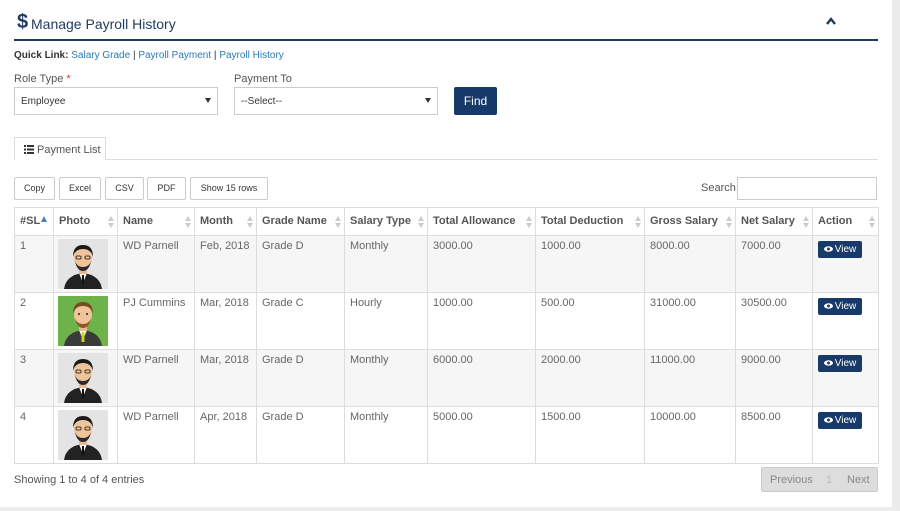  What do you see at coordinates (829, 480) in the screenshot?
I see `page-number: 1` at bounding box center [829, 480].